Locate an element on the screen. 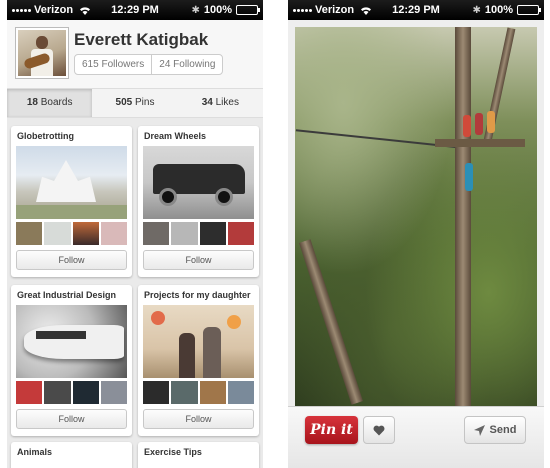  tab-boards: 18 Boards is located at coordinates (50, 103).